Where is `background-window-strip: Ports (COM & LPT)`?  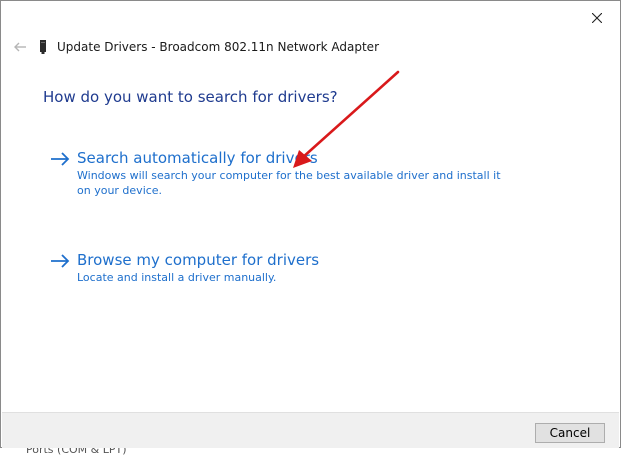
background-window-strip: Ports (COM & LPT) is located at coordinates (311, 452).